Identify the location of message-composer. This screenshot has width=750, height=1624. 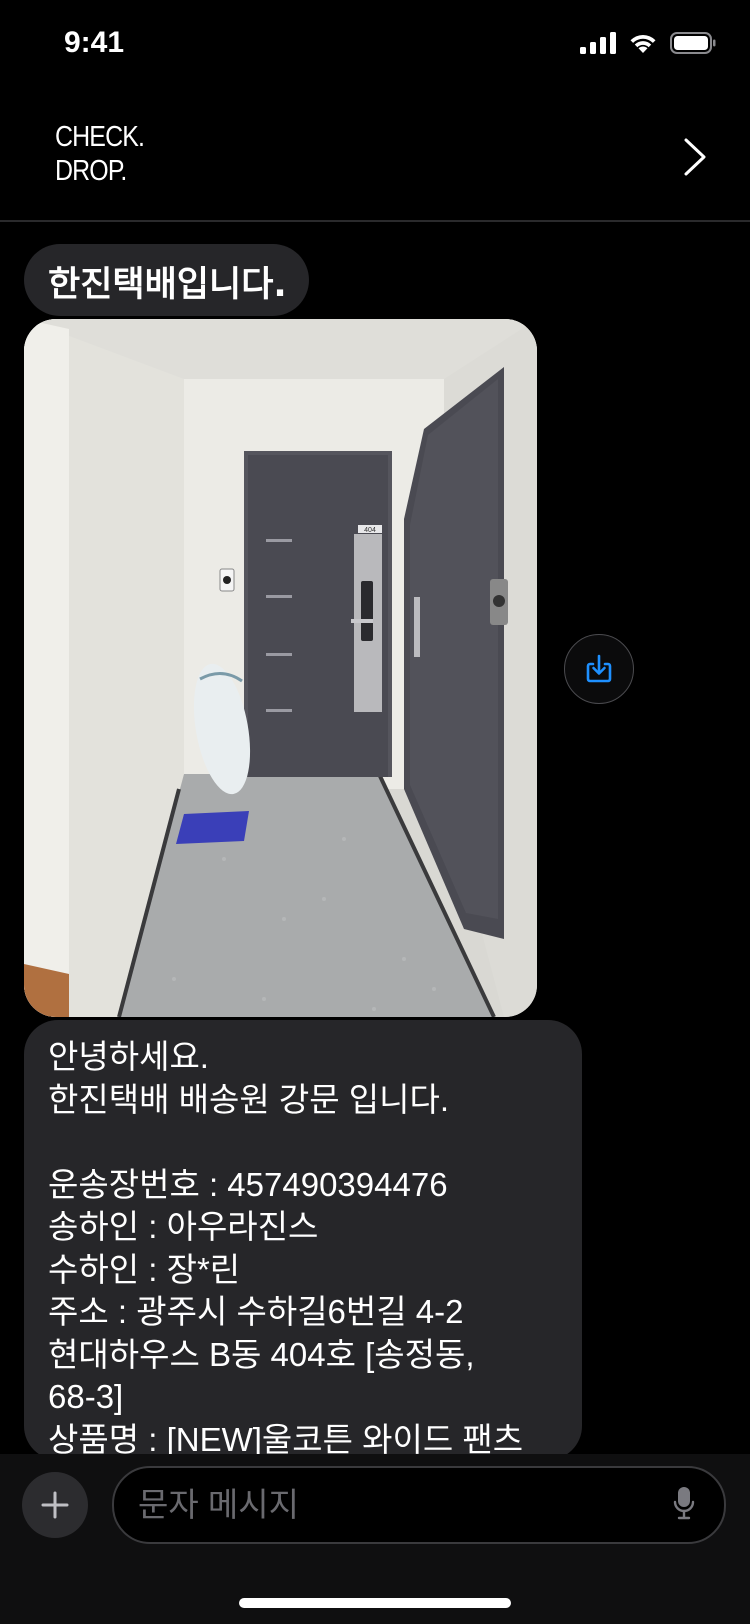
(375, 1539).